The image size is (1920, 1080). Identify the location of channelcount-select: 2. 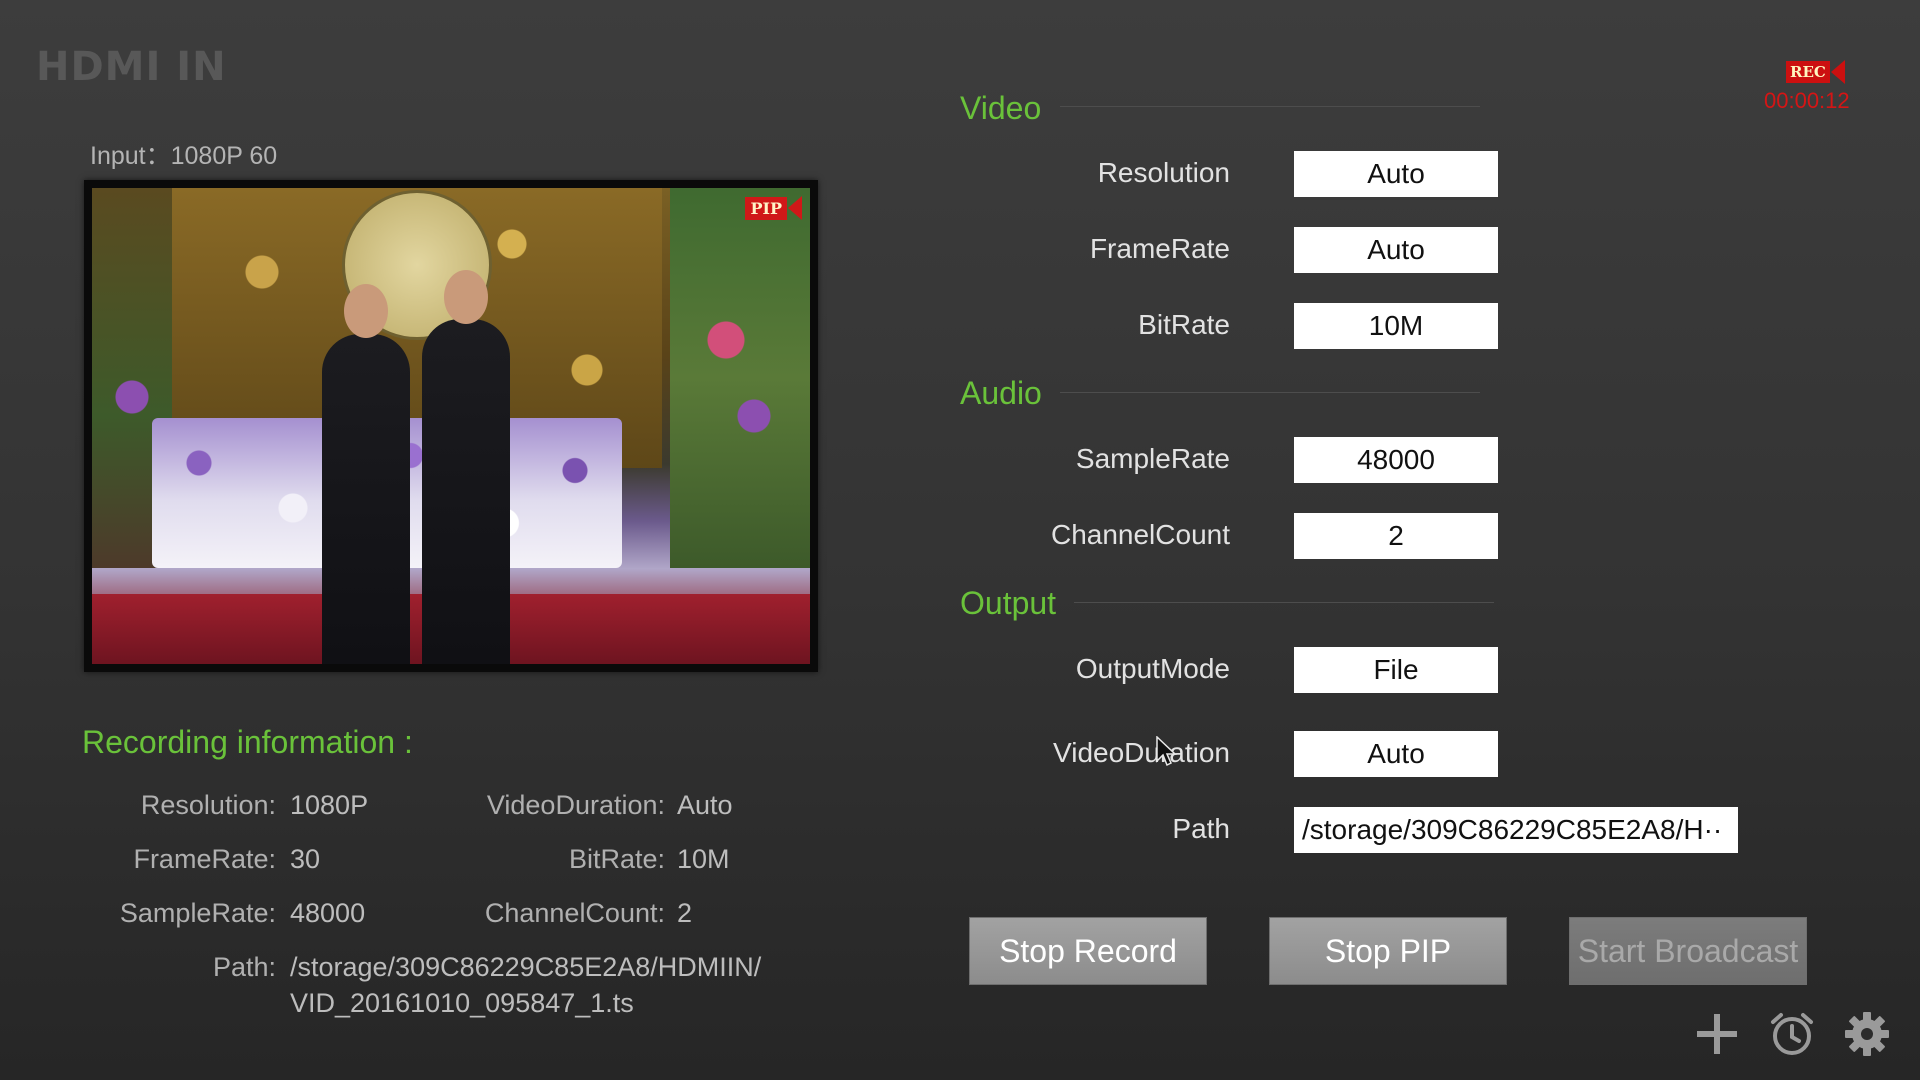
(1396, 536).